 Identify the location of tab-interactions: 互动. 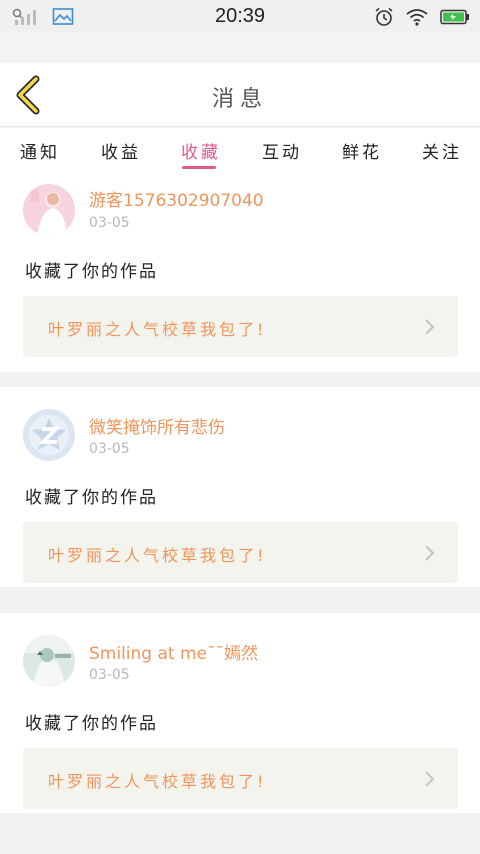
(282, 150).